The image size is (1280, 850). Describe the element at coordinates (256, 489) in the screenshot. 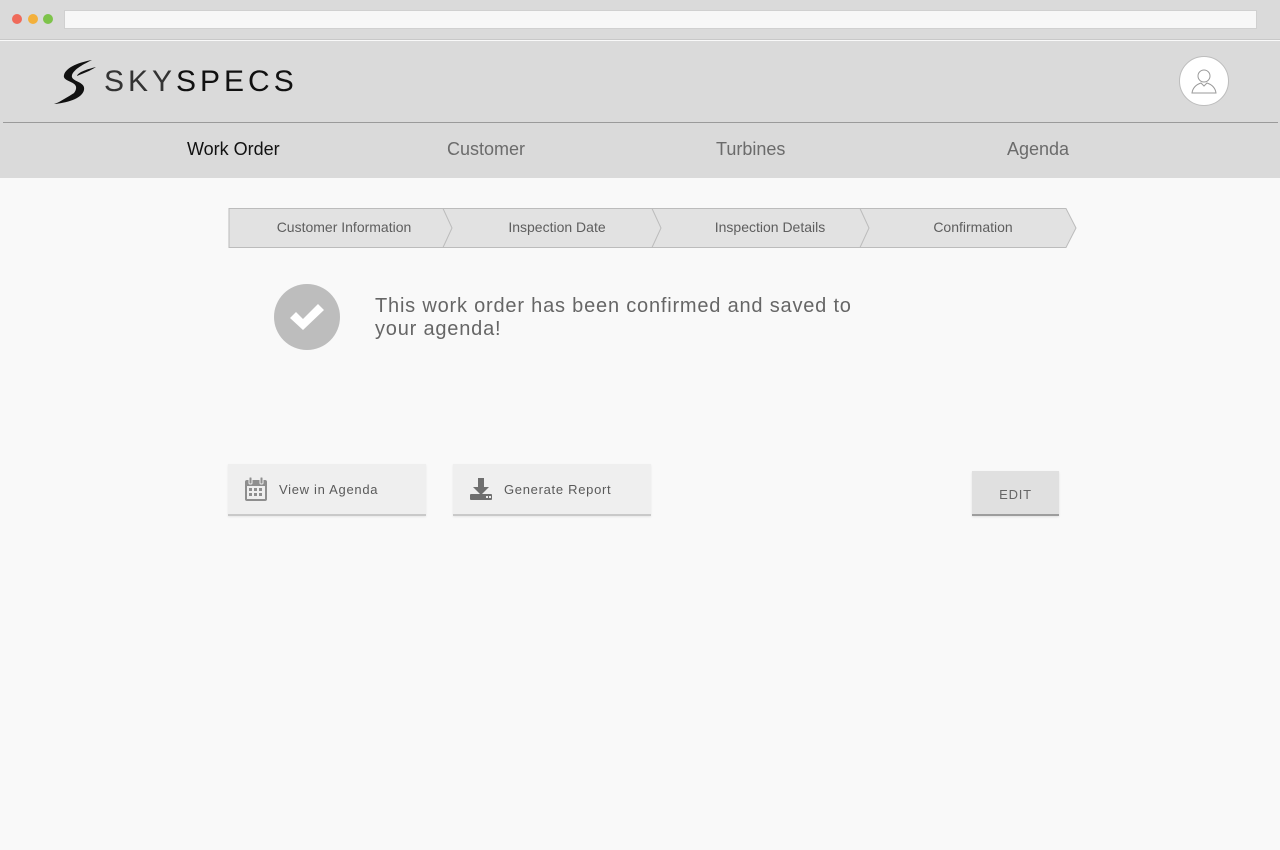

I see `calendar-icon` at that location.